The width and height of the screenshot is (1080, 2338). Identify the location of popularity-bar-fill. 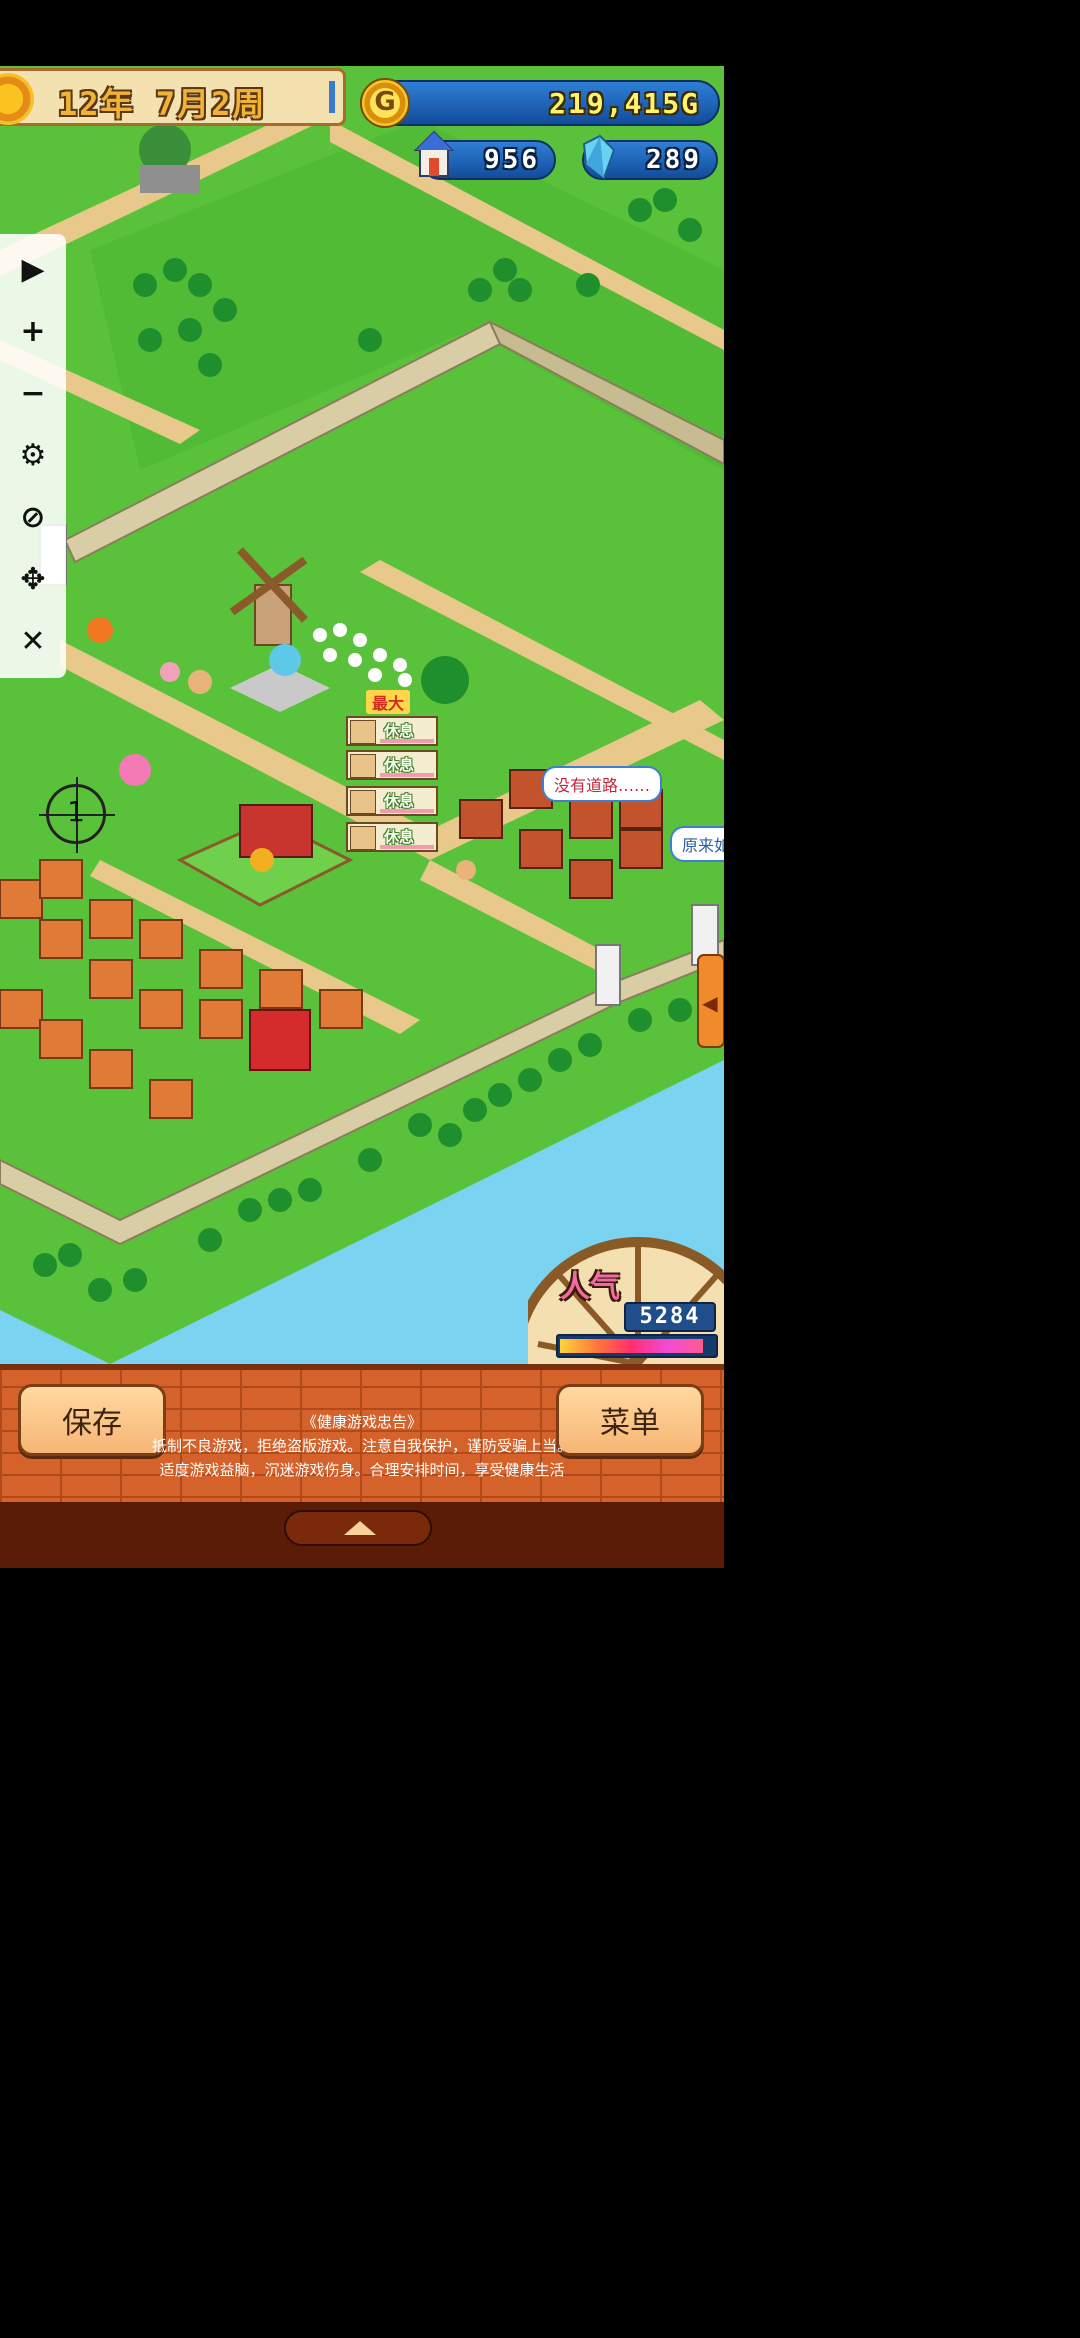
(631, 1346).